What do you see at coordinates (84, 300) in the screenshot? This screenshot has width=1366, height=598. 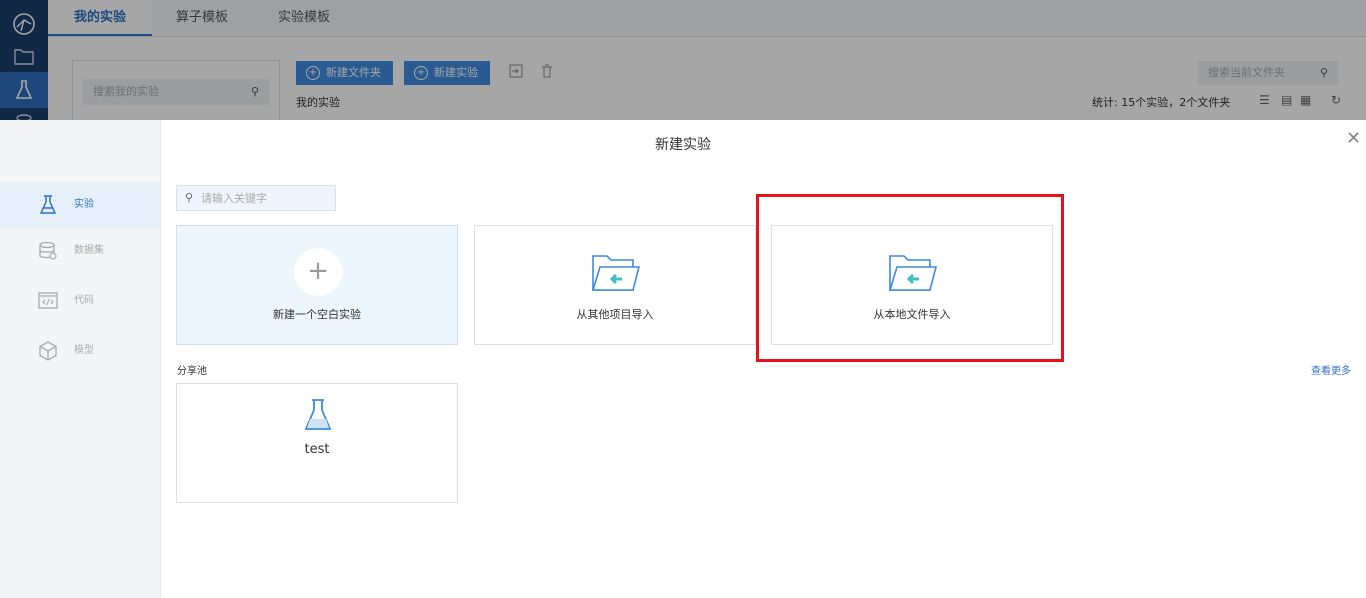 I see `modal-nav-label: 代码` at bounding box center [84, 300].